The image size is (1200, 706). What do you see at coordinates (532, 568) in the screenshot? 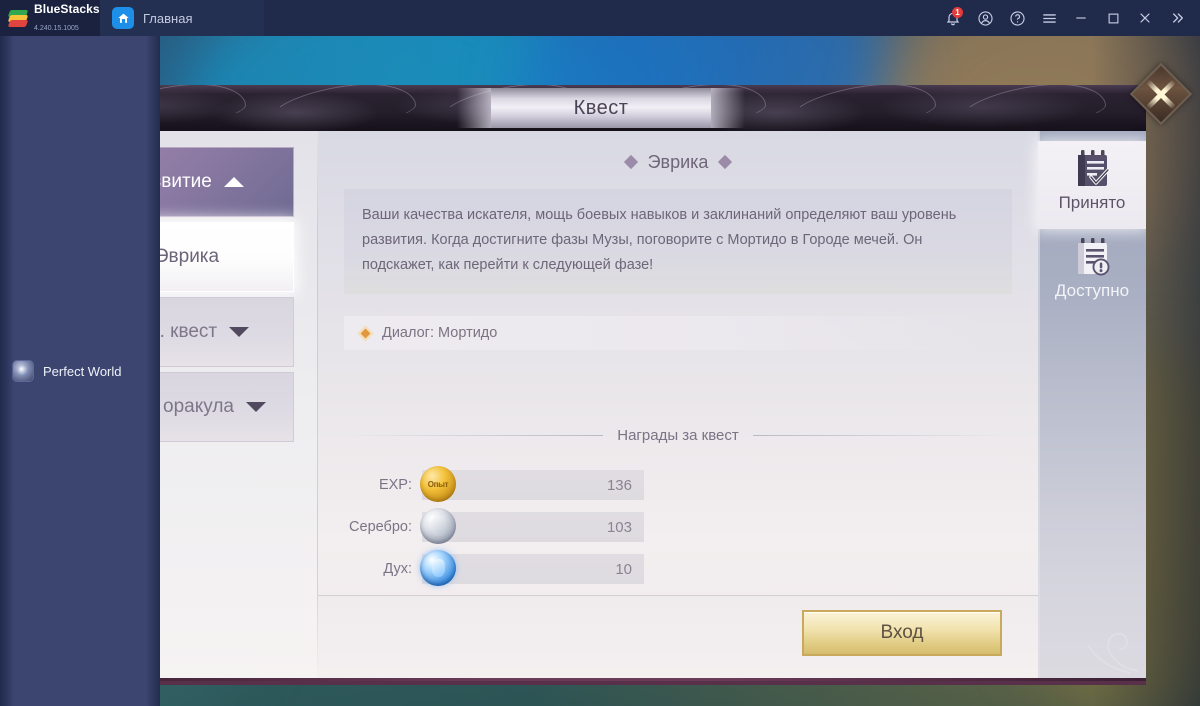
I see `reward-field: 10` at bounding box center [532, 568].